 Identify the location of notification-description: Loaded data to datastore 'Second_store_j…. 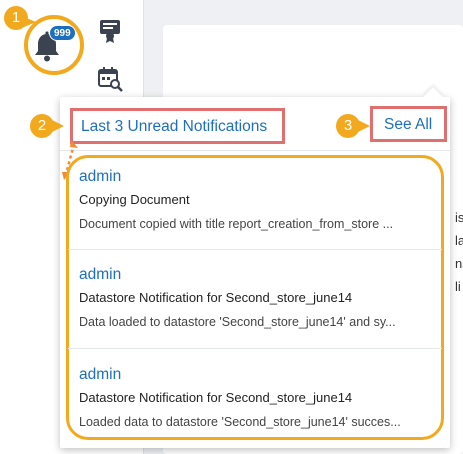
(240, 422).